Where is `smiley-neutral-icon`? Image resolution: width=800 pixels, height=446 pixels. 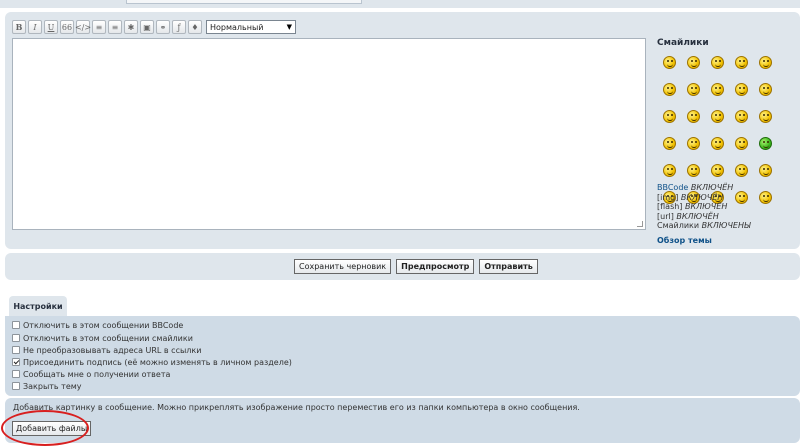
smiley-neutral-icon is located at coordinates (717, 143).